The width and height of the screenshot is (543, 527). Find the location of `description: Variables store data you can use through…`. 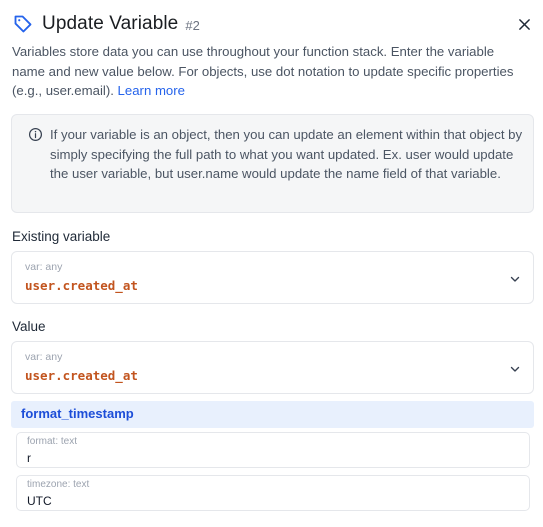

description: Variables store data you can use through… is located at coordinates (271, 71).